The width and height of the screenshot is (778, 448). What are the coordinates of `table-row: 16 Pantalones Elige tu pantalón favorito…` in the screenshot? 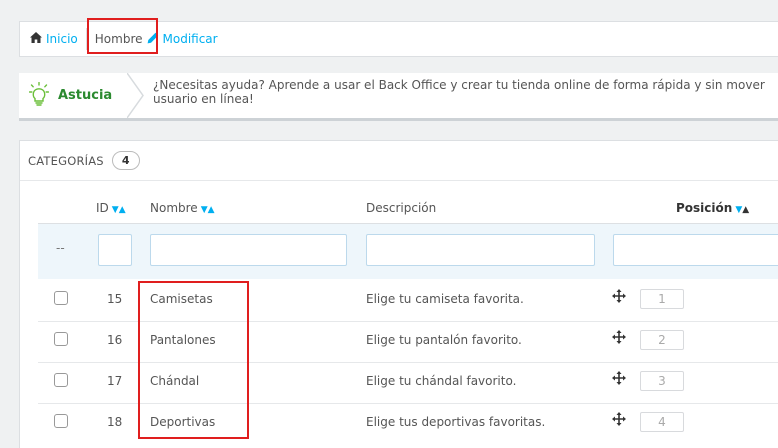 It's located at (408, 342).